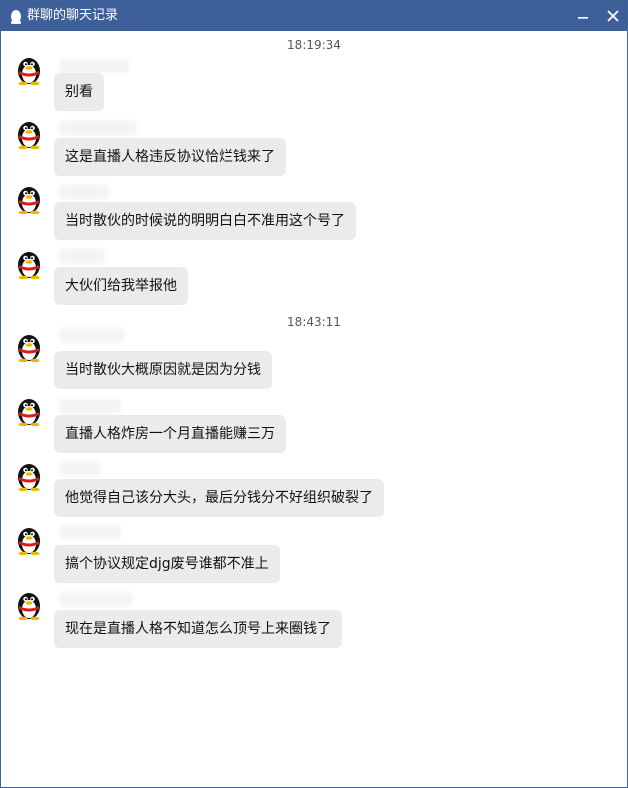 The image size is (628, 788). Describe the element at coordinates (16, 17) in the screenshot. I see `qq-penguin-icon` at that location.